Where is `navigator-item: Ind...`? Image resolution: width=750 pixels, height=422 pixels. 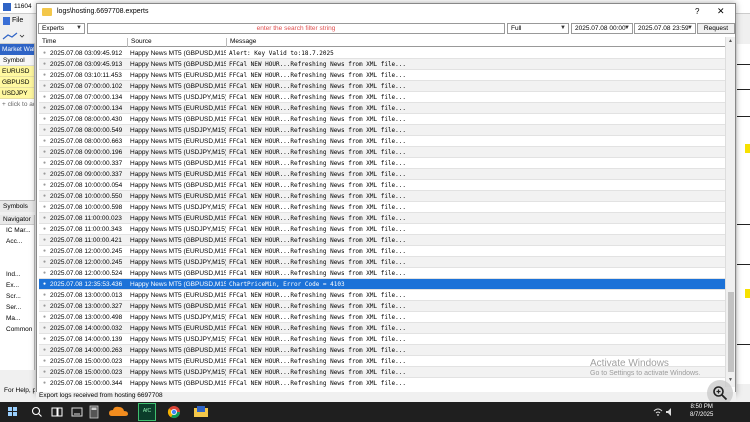
navigator-item: Ind... is located at coordinates (17, 274).